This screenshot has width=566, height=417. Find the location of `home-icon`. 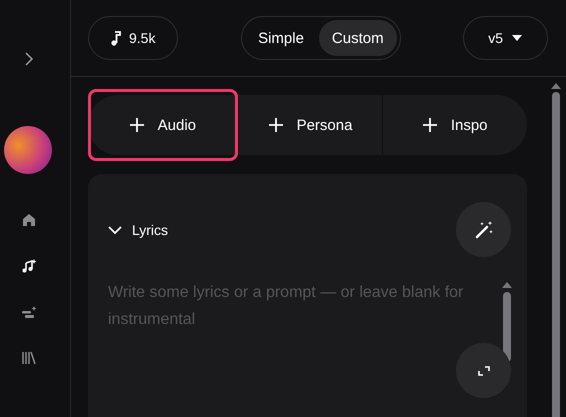

home-icon is located at coordinates (29, 220).